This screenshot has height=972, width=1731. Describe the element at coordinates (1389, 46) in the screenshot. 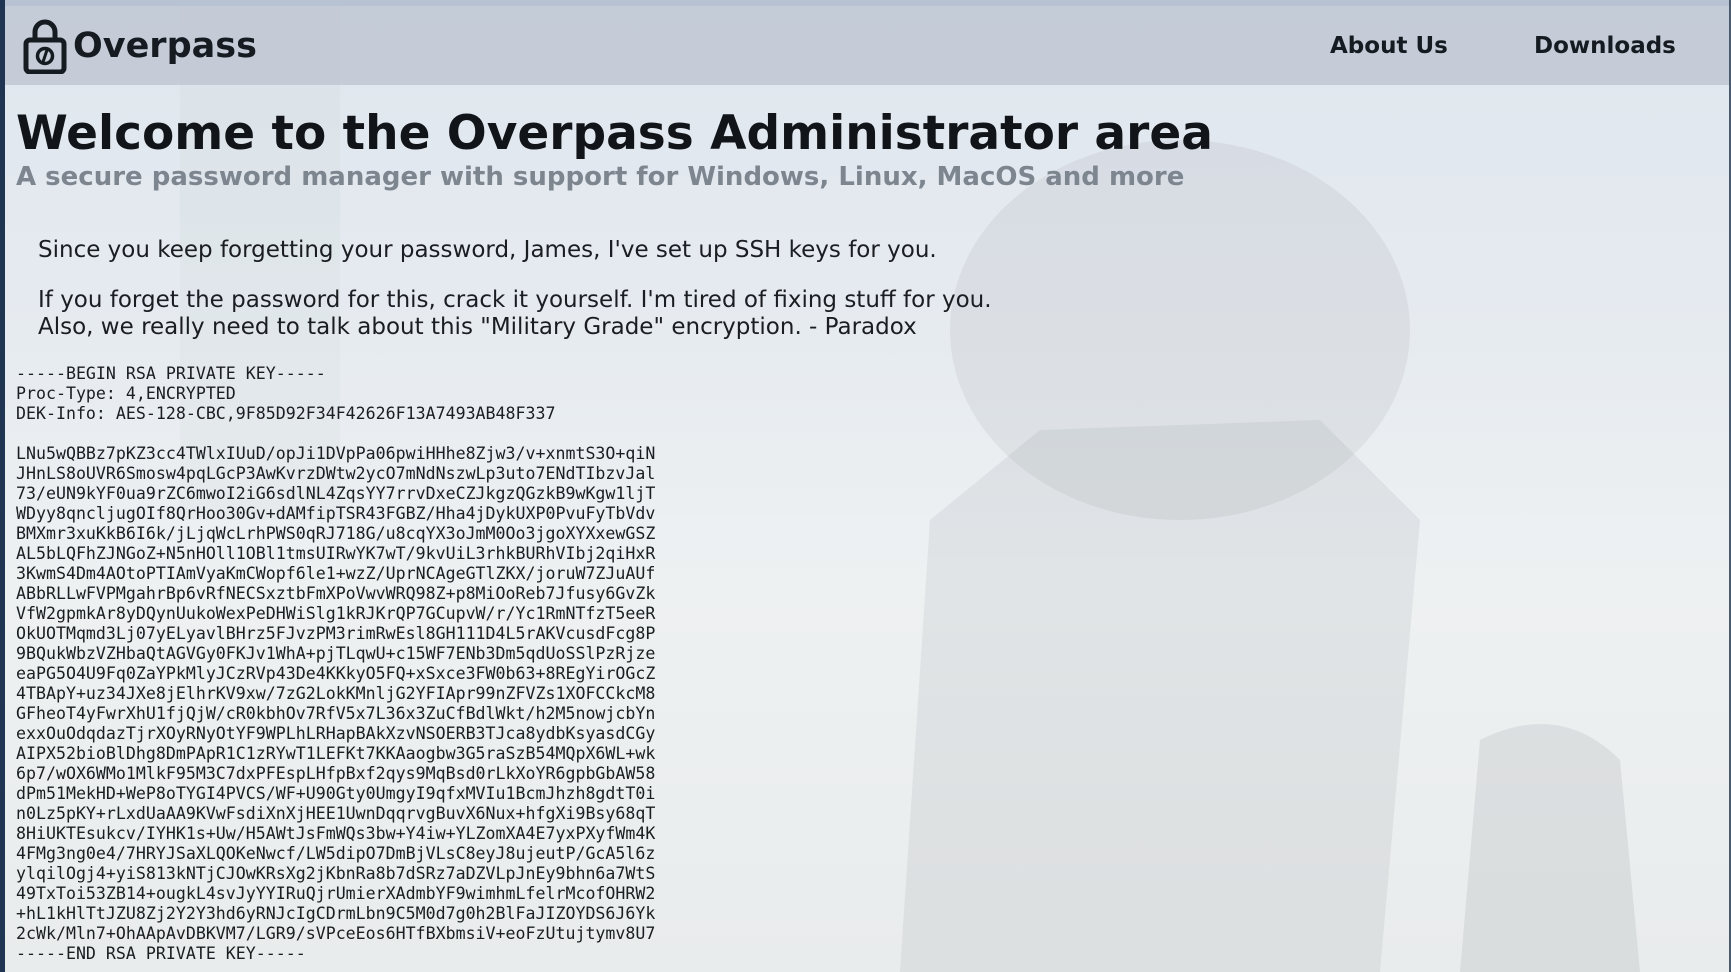

I see `nav-link-about-us: About Us` at that location.